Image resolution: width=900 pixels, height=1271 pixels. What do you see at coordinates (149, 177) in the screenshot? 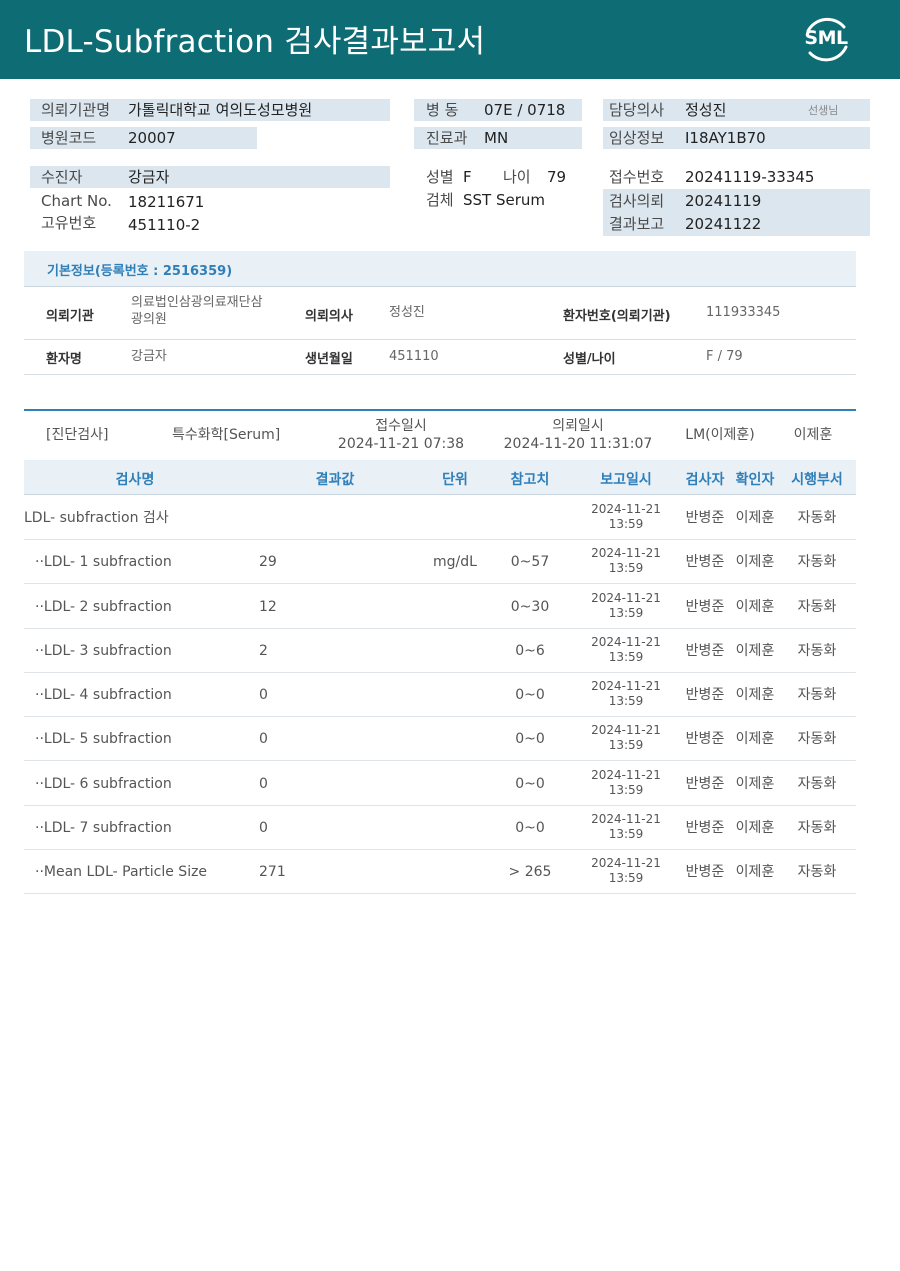
I see `patient-value: 강금자` at bounding box center [149, 177].